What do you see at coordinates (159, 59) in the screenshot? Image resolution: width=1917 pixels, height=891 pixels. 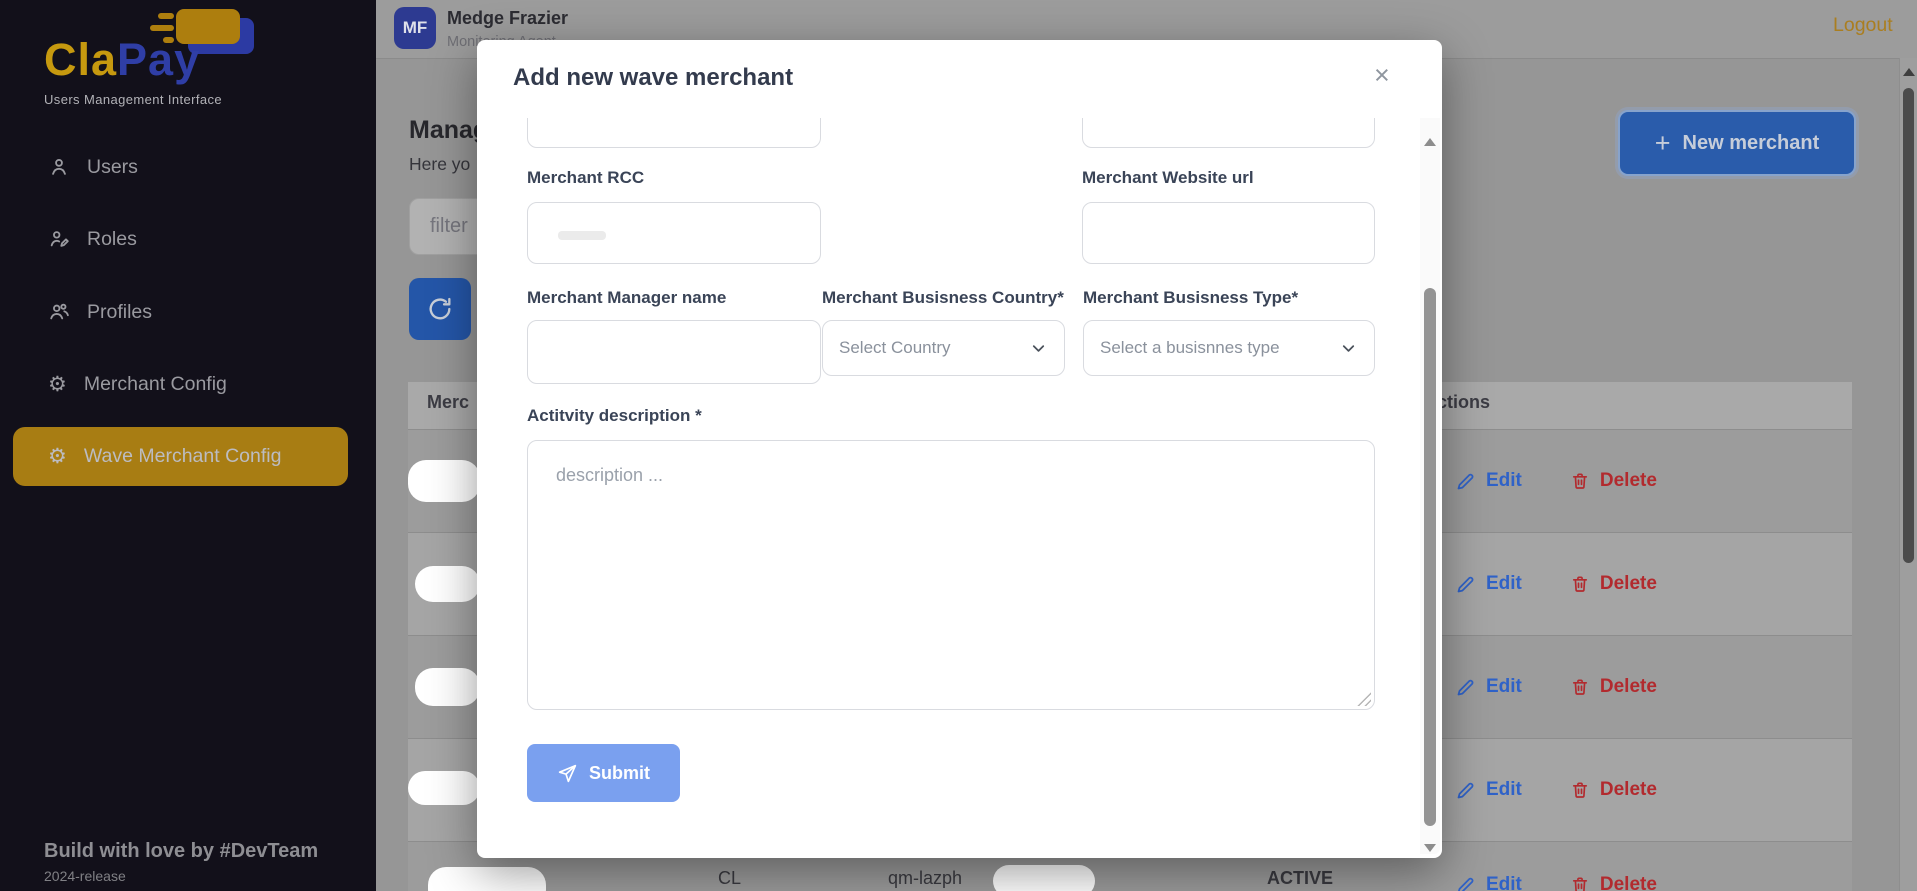 I see `logo-text-pay: Pay` at bounding box center [159, 59].